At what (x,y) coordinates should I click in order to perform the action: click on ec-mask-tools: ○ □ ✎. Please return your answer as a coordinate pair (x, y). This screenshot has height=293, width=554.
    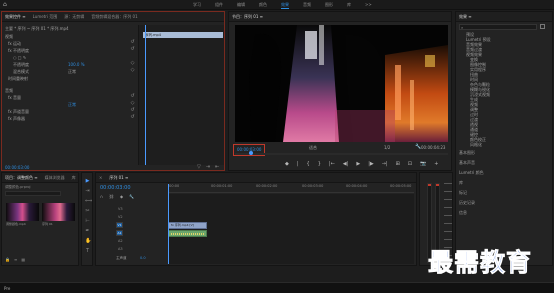
    Looking at the image, I should click on (19, 58).